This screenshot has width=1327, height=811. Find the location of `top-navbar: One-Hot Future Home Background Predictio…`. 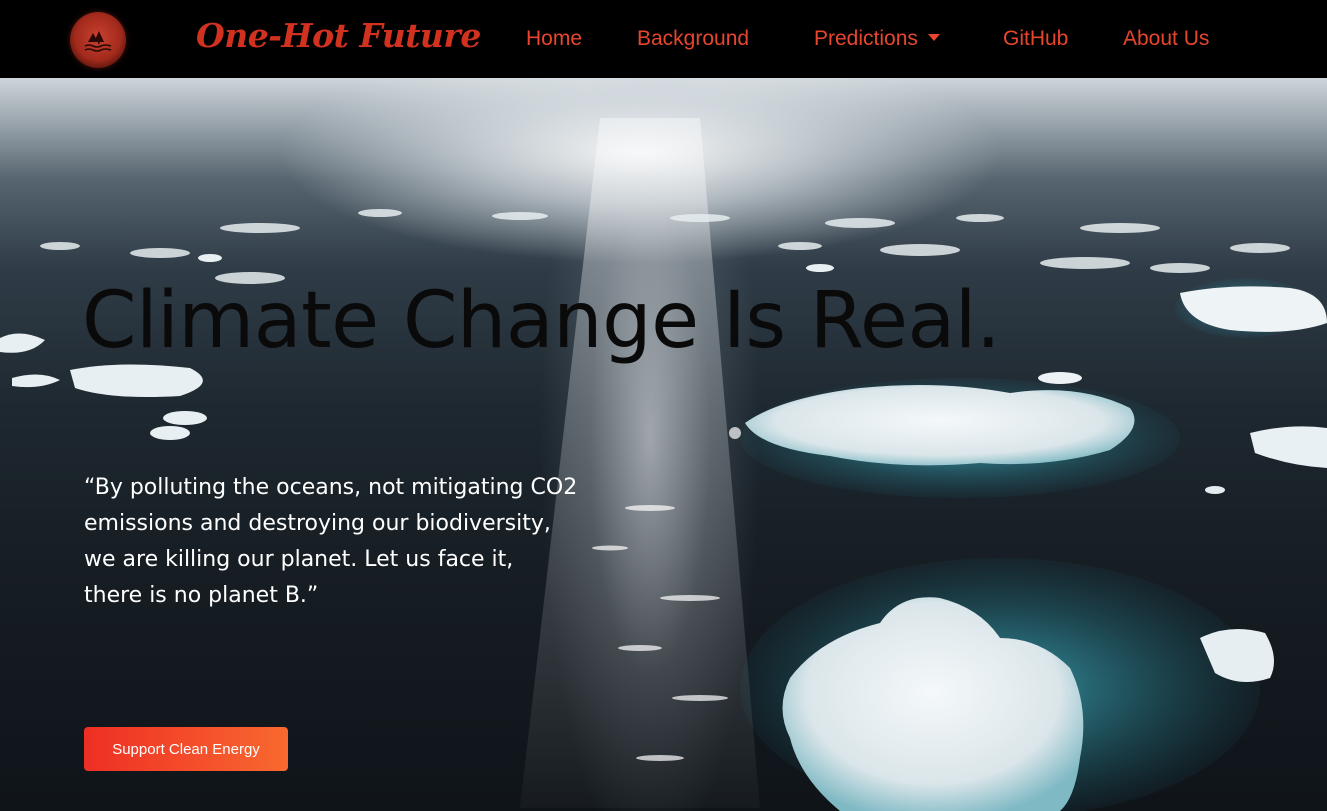

top-navbar: One-Hot Future Home Background Predictio… is located at coordinates (663, 39).